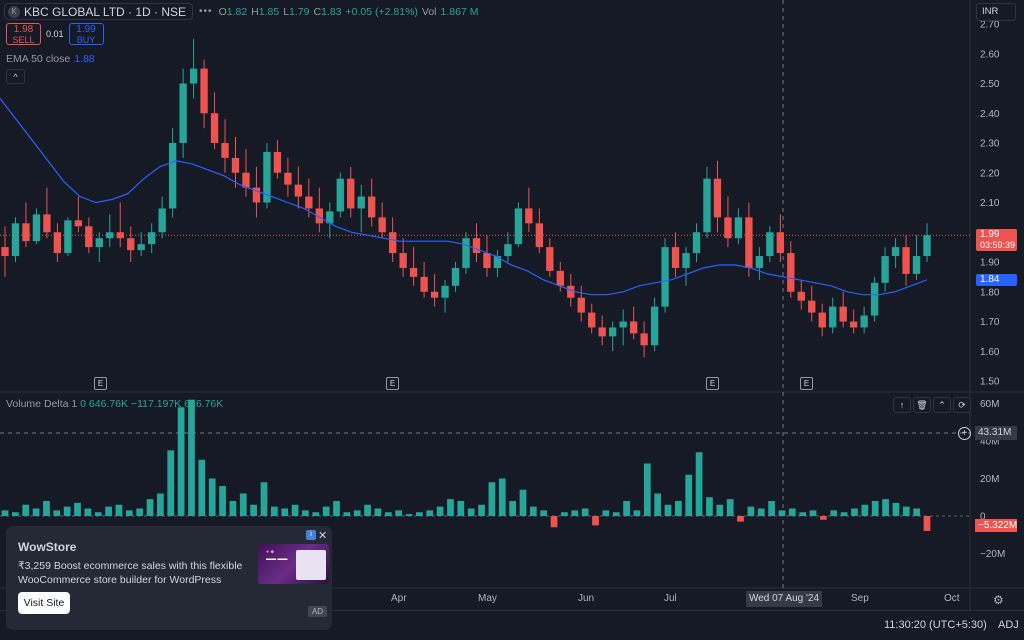 Image resolution: width=1024 pixels, height=640 pixels. Describe the element at coordinates (998, 600) in the screenshot. I see `settings-gear-icon: ⚙` at that location.